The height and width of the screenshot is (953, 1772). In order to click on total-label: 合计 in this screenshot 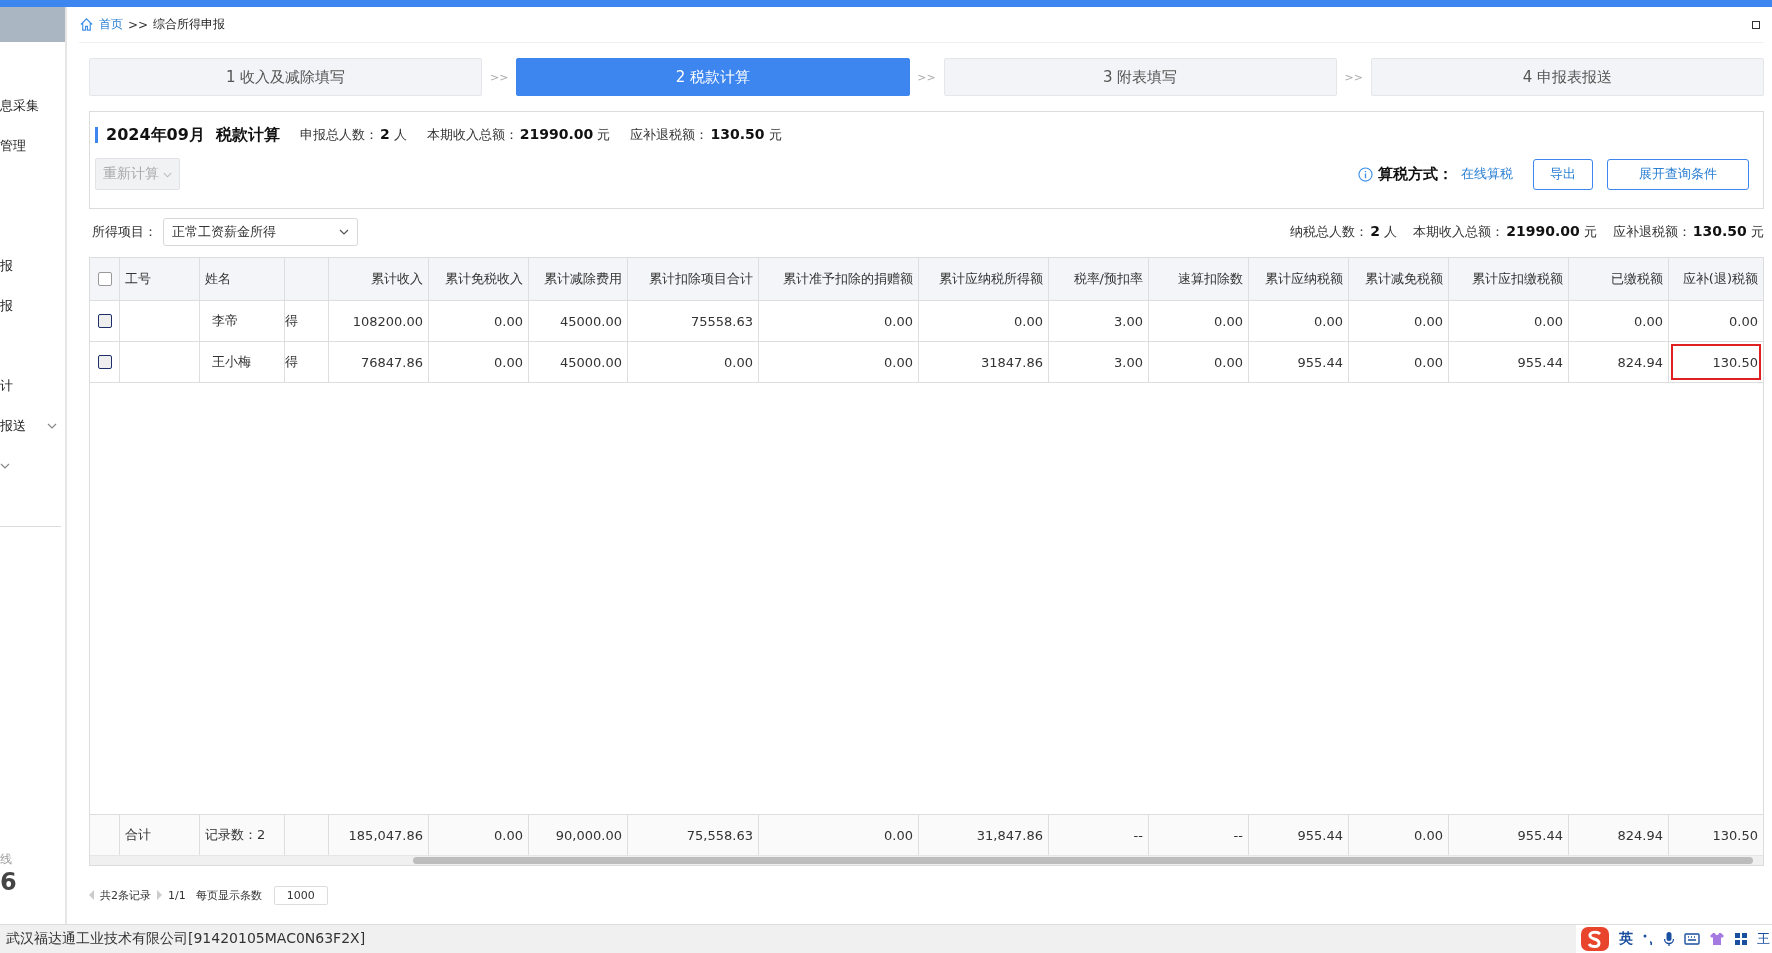, I will do `click(138, 835)`.